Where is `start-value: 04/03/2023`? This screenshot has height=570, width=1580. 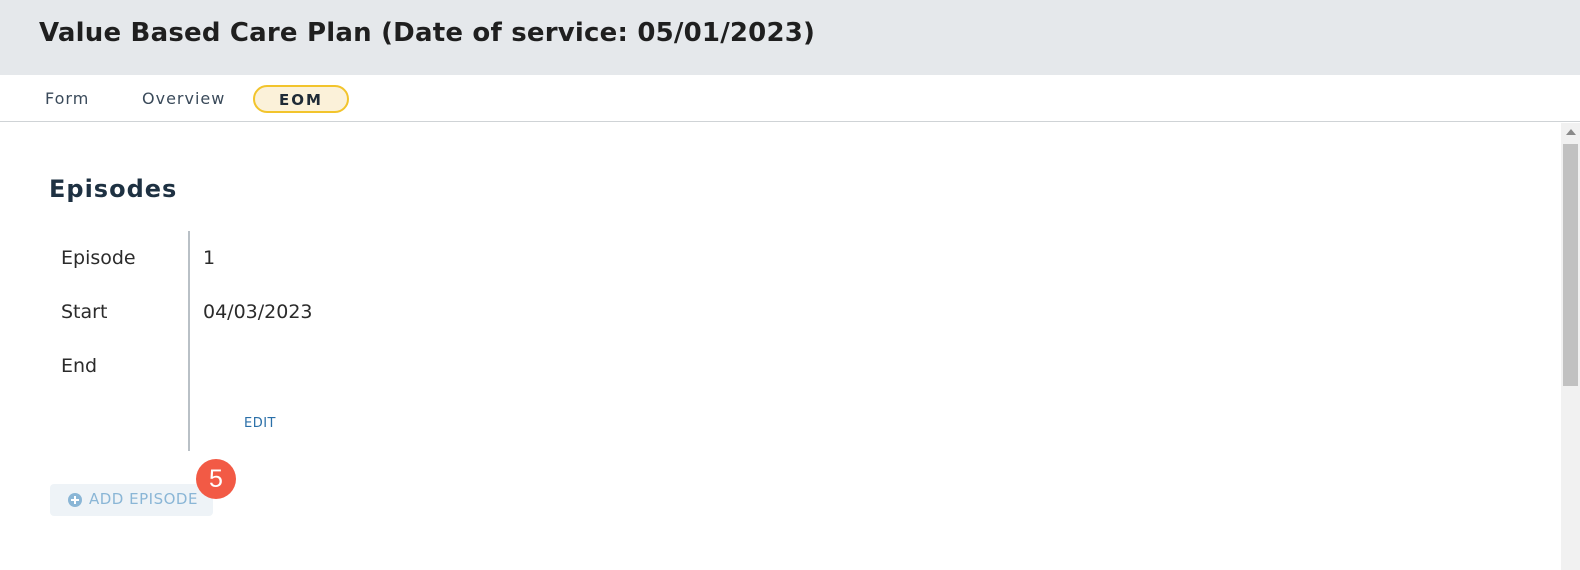
start-value: 04/03/2023 is located at coordinates (258, 312).